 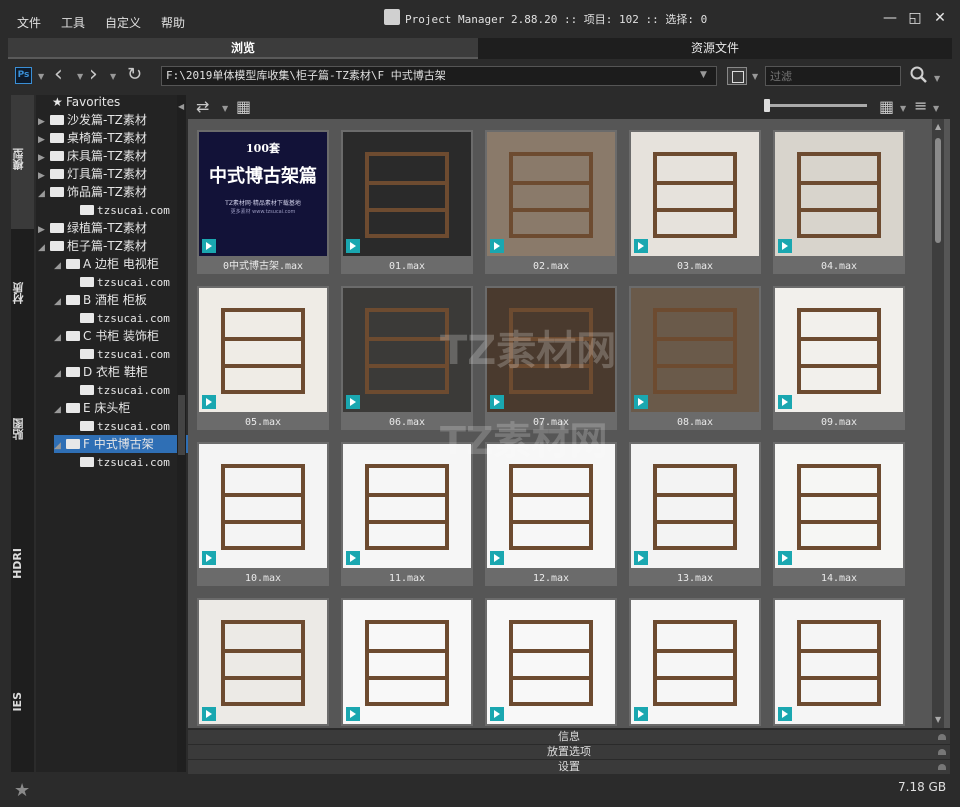 What do you see at coordinates (737, 76) in the screenshot?
I see `view-mode-button` at bounding box center [737, 76].